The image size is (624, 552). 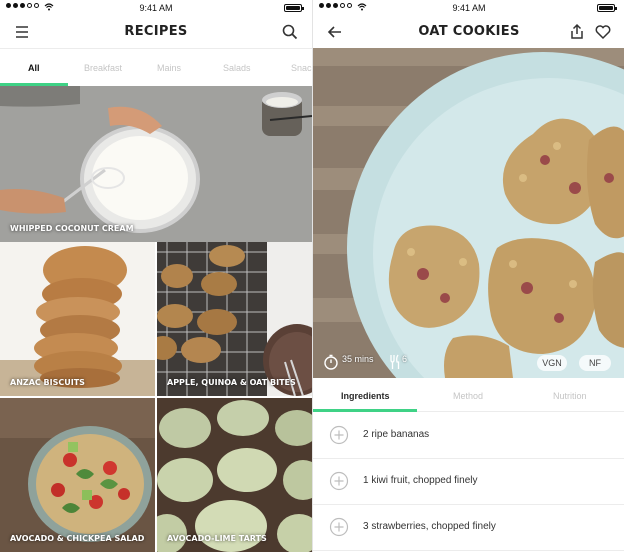 I want to click on recipe-tile-avocado-lime-tarts: AVOCADO-LIME TARTS, so click(x=234, y=475).